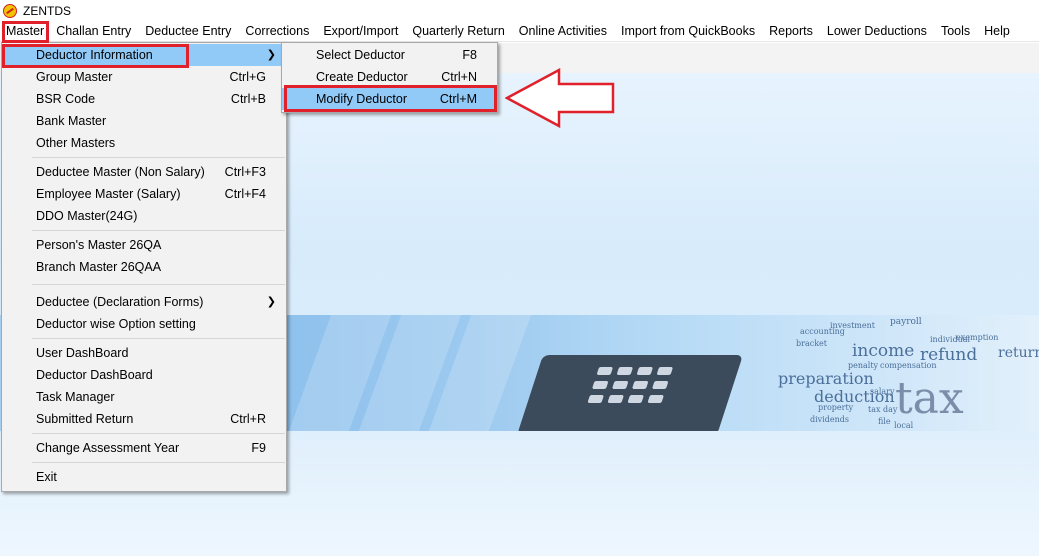  Describe the element at coordinates (688, 31) in the screenshot. I see `menu-import-quickbooks: Import from QuickBooks` at that location.